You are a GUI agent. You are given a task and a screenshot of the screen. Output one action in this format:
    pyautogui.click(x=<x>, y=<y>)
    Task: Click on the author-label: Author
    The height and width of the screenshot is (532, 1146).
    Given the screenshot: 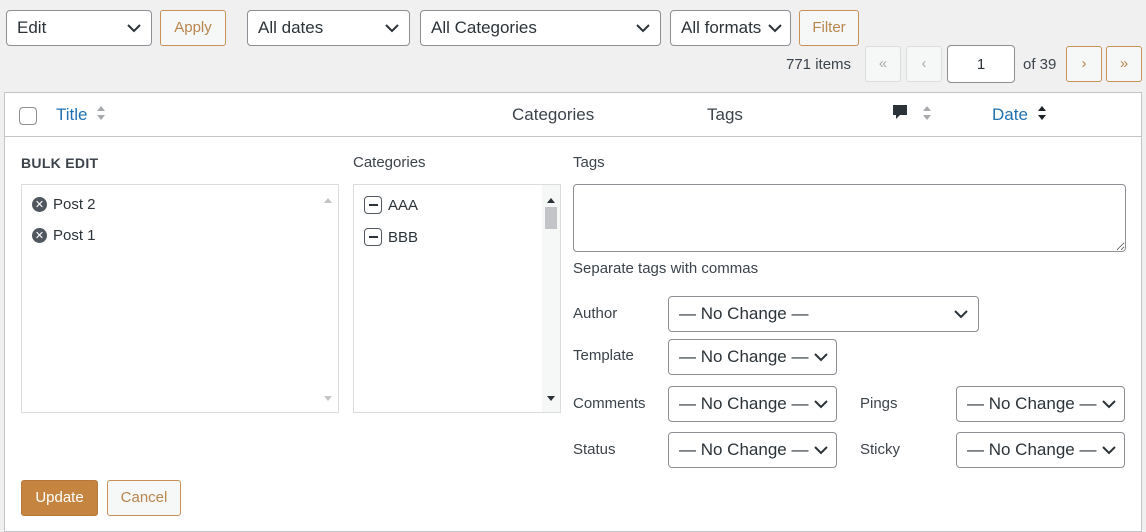 What is the action you would take?
    pyautogui.click(x=595, y=313)
    